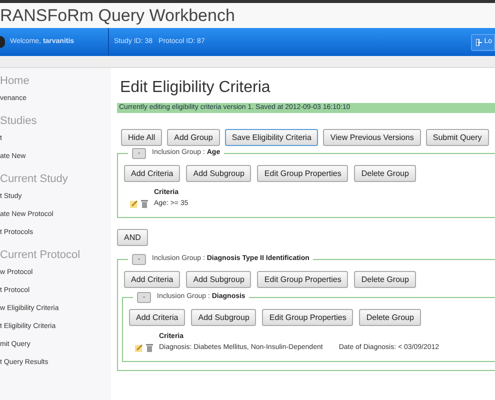 This screenshot has width=495, height=400. I want to click on avatar-icon, so click(2, 42).